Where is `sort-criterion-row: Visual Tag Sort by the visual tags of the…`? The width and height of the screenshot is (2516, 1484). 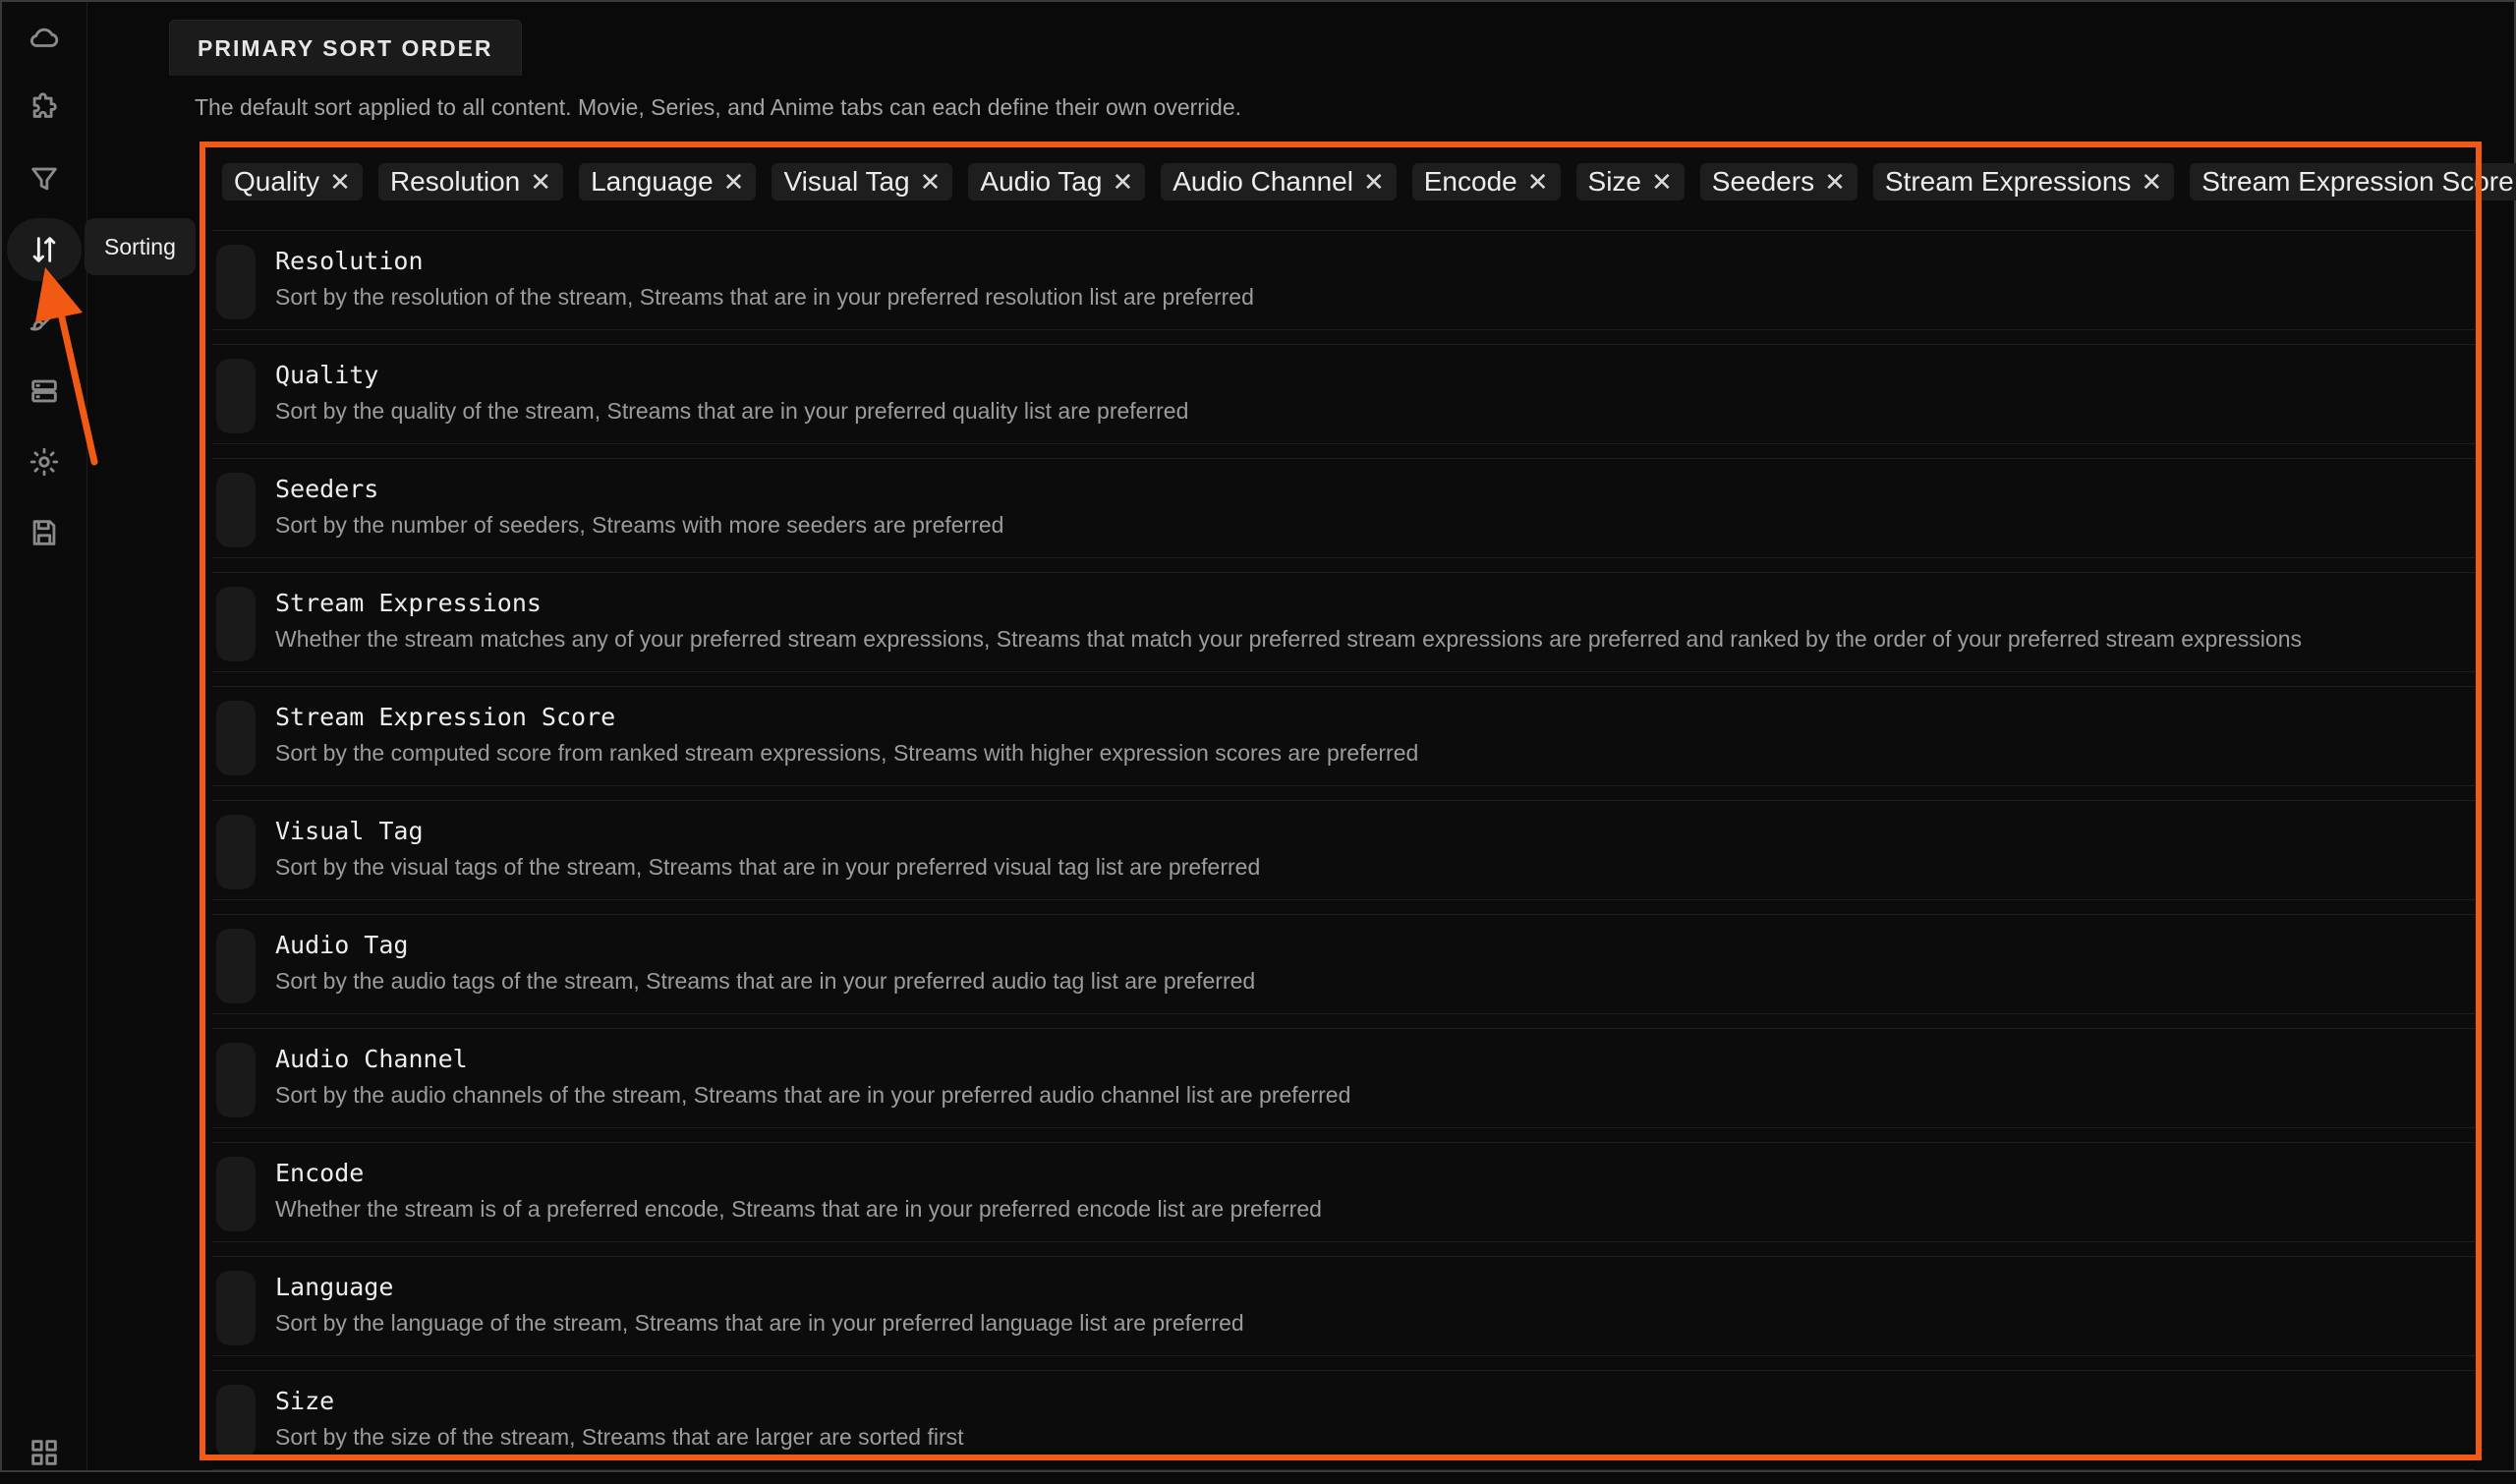 sort-criterion-row: Visual Tag Sort by the visual tags of the… is located at coordinates (1343, 850).